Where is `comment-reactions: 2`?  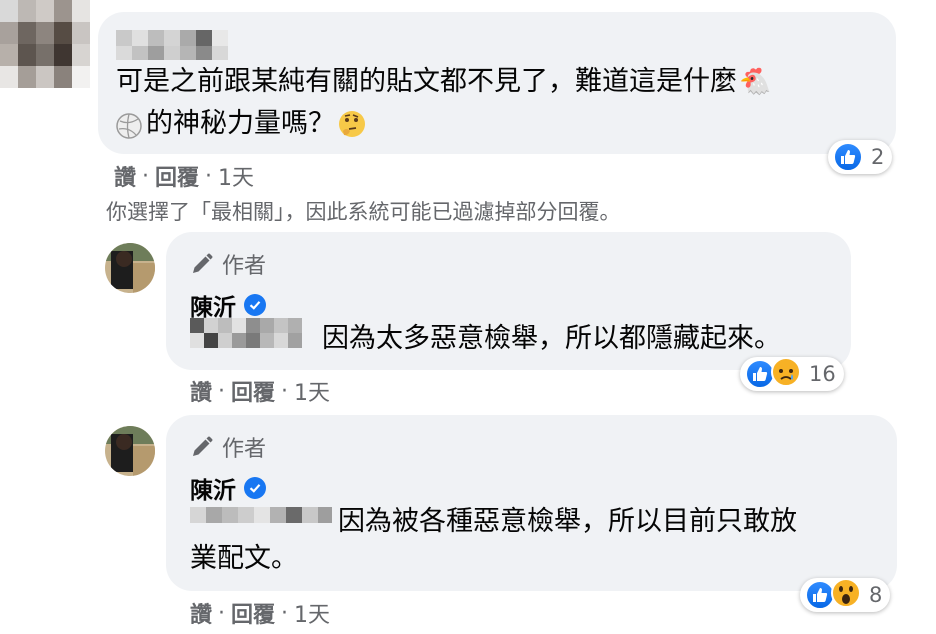 comment-reactions: 2 is located at coordinates (860, 157).